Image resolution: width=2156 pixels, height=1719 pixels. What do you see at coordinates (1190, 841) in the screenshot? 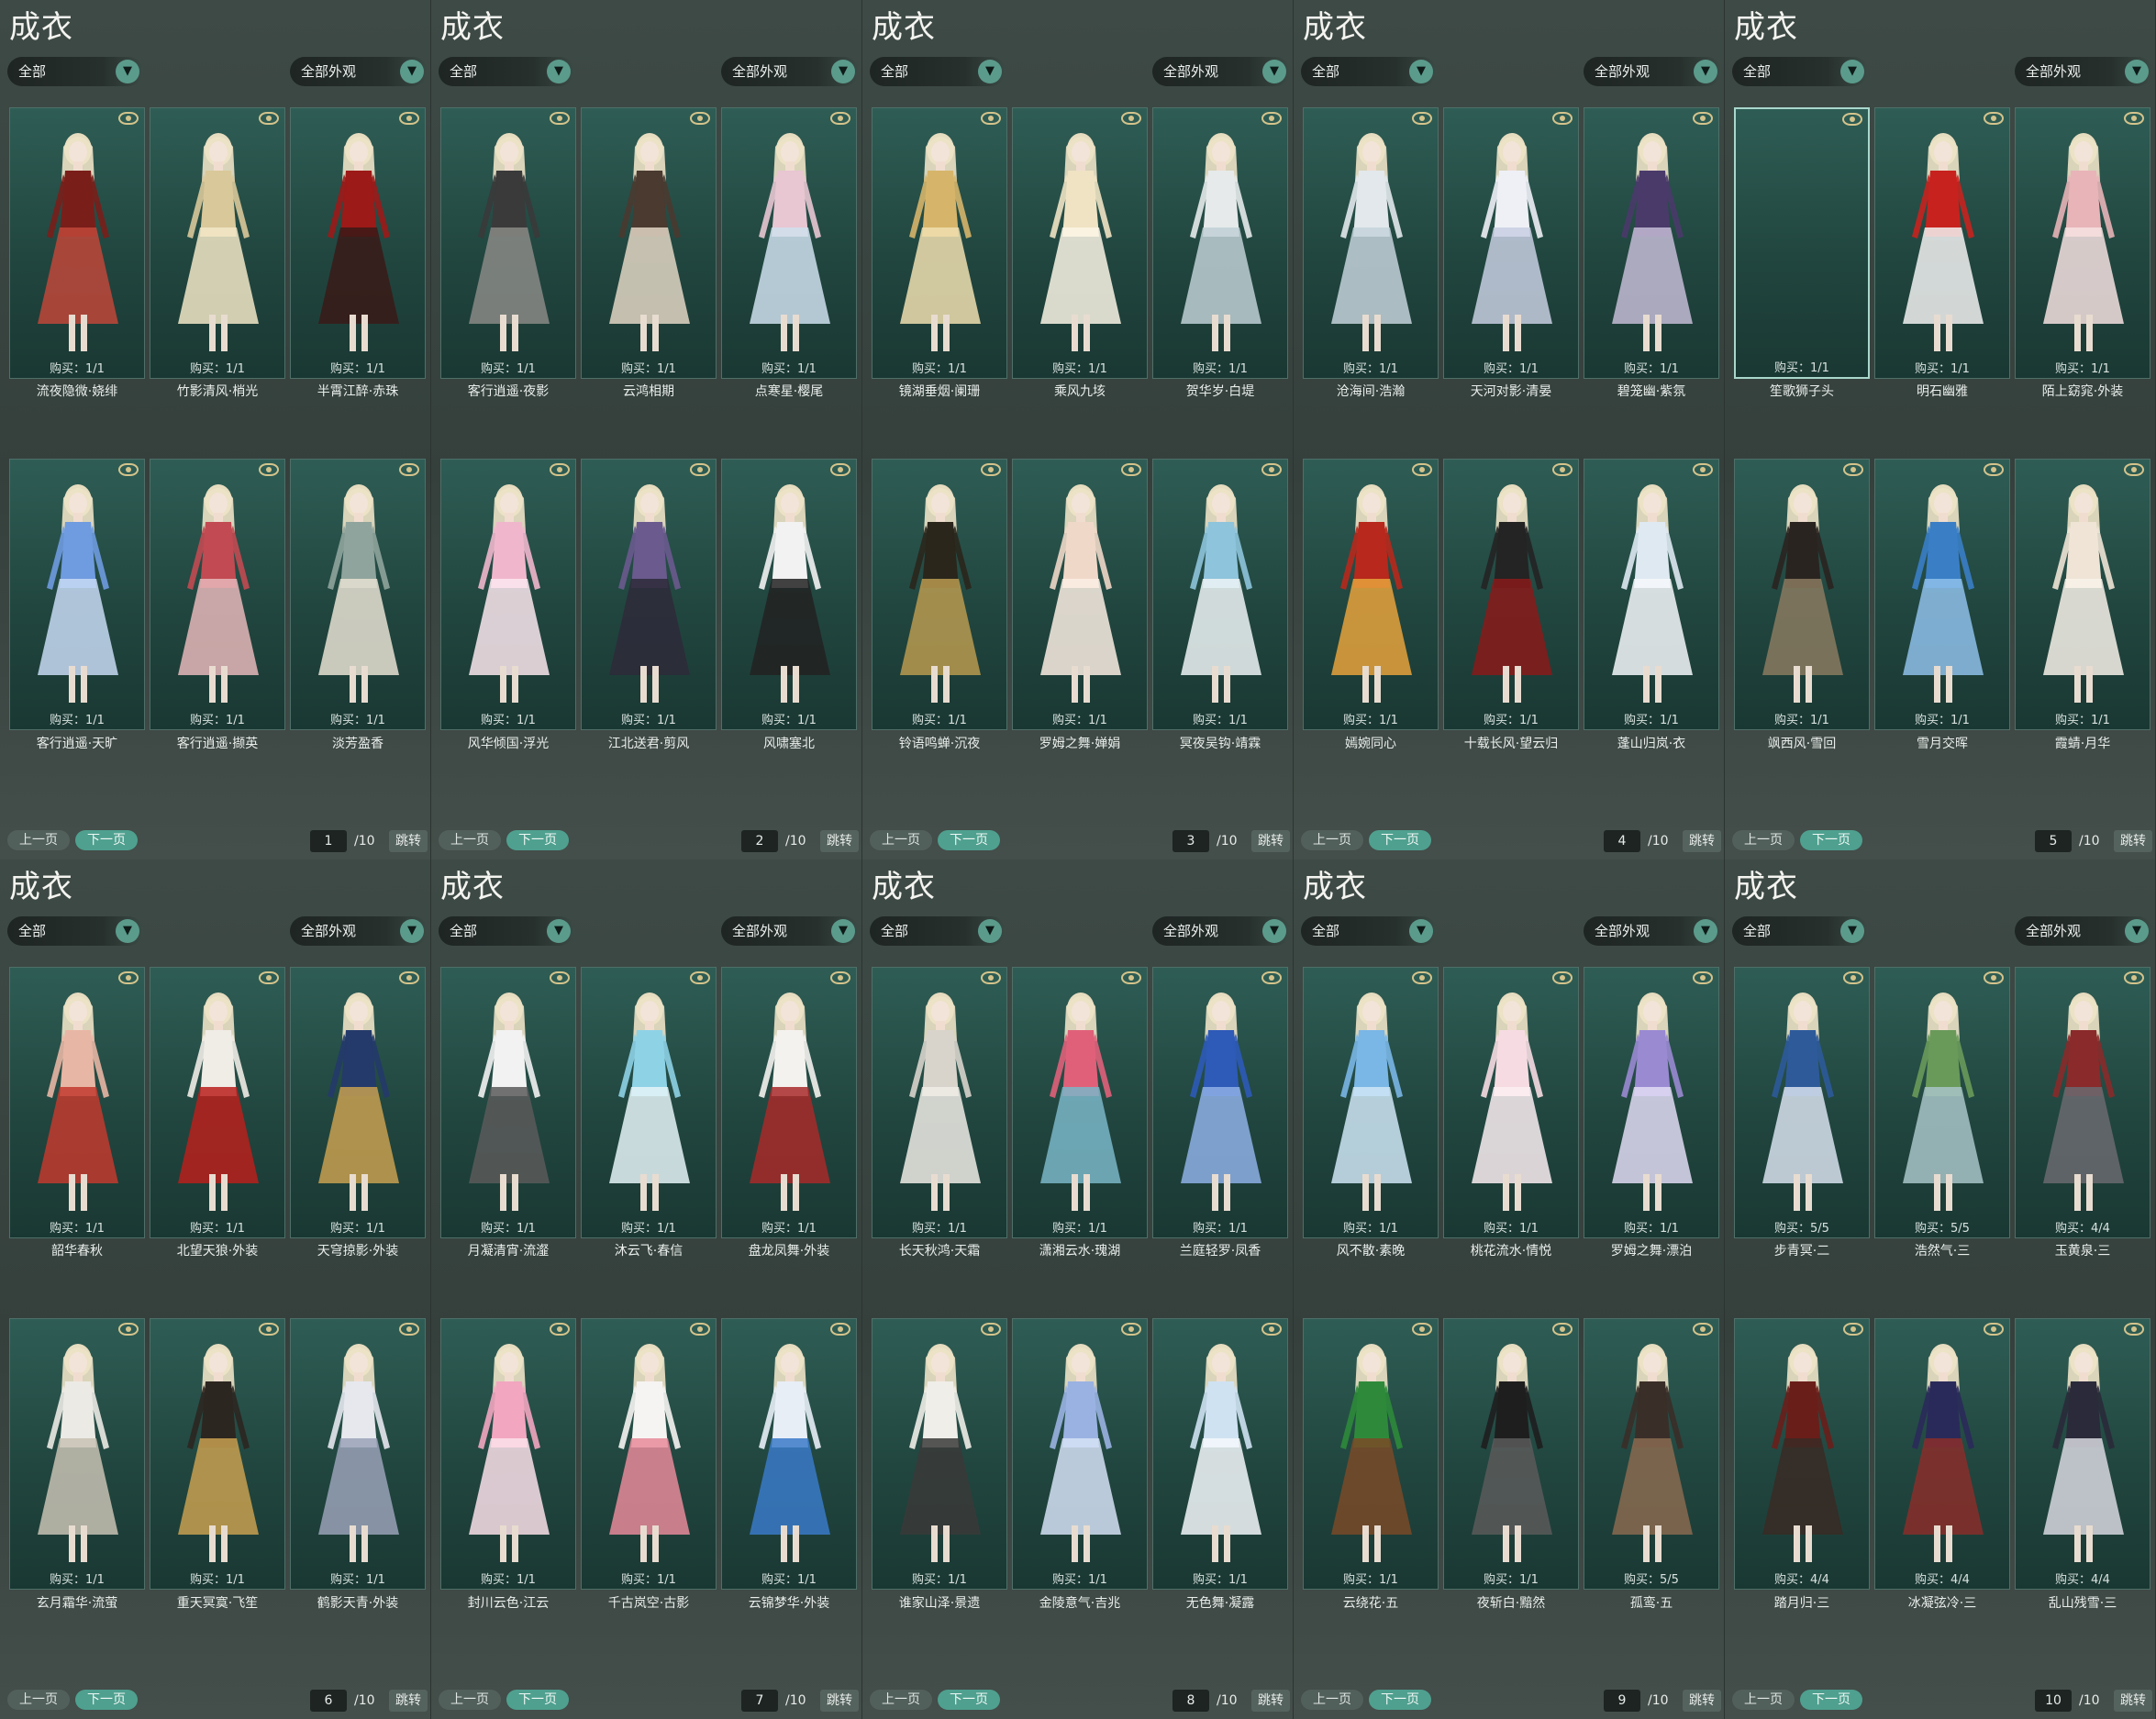
I see `page-number-input: 3` at bounding box center [1190, 841].